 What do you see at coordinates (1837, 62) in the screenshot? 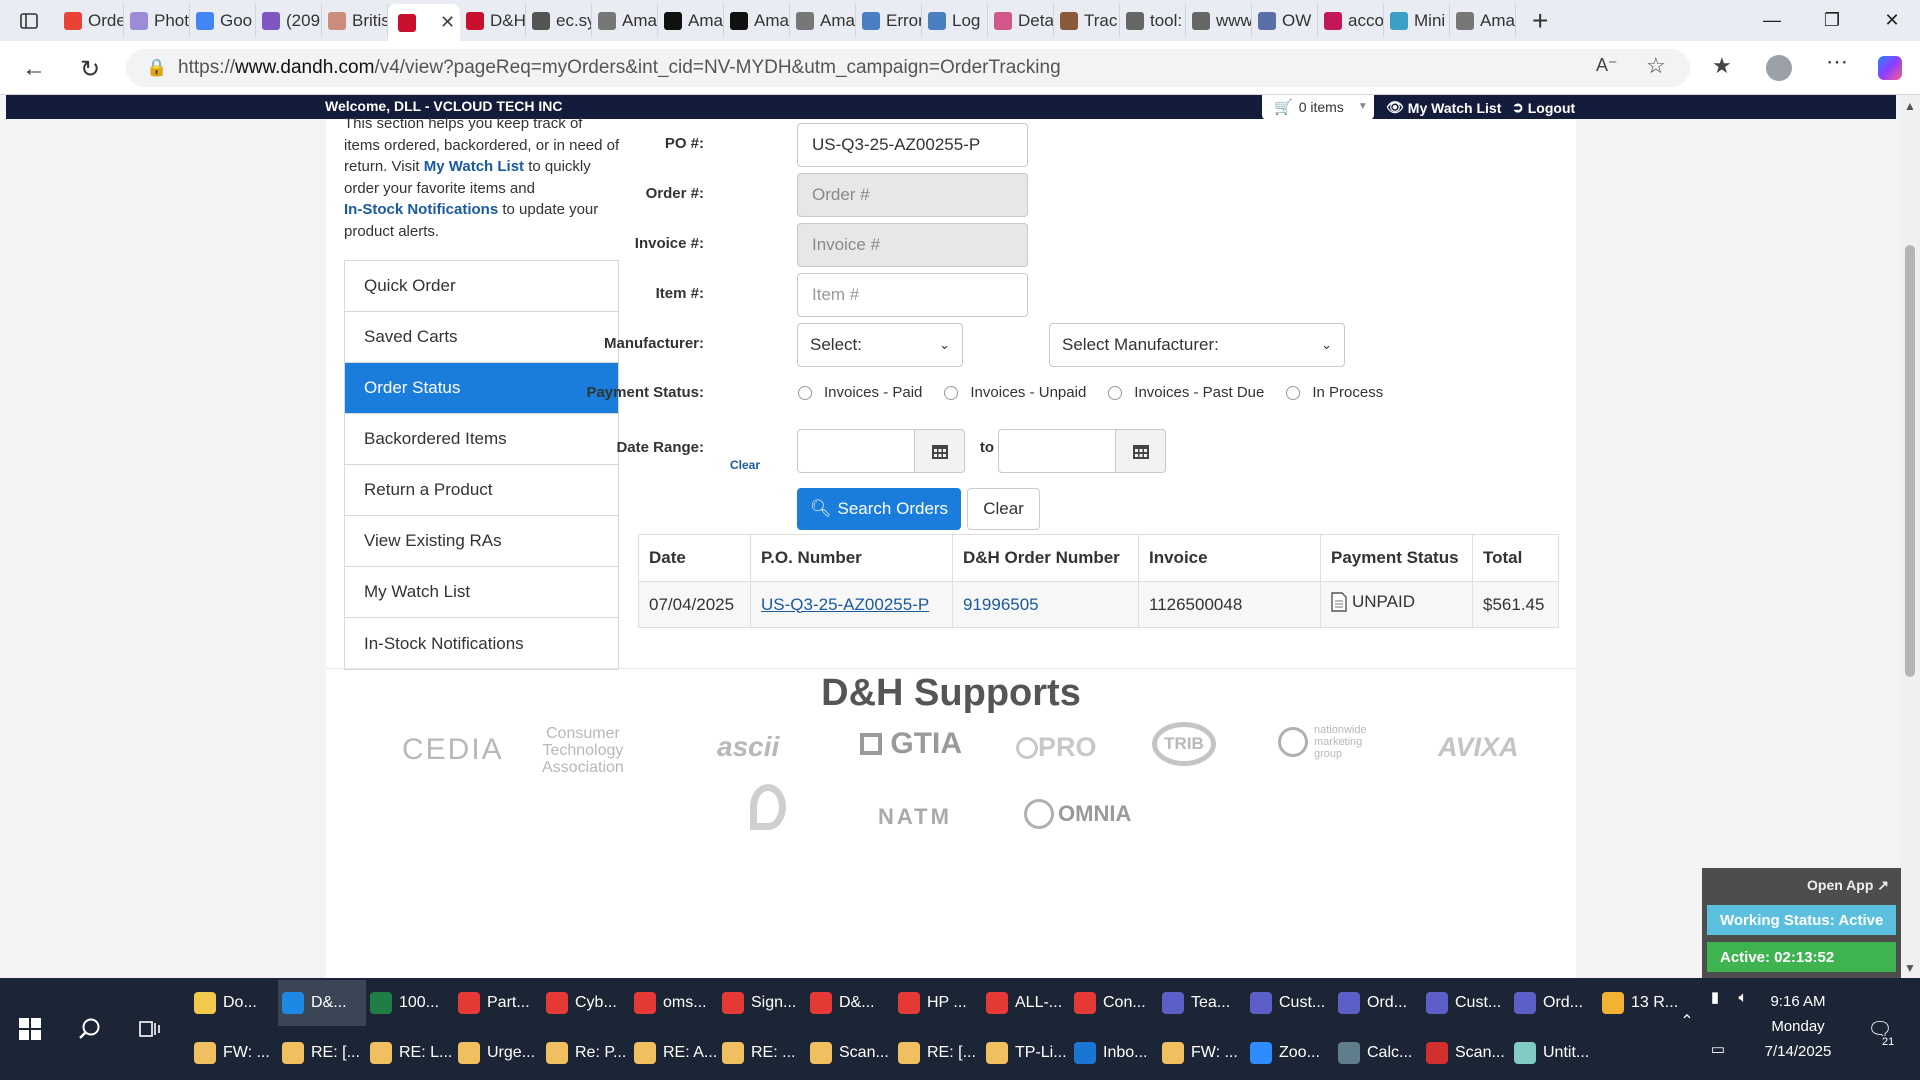
I see `more-menu-icon: ⋯` at bounding box center [1837, 62].